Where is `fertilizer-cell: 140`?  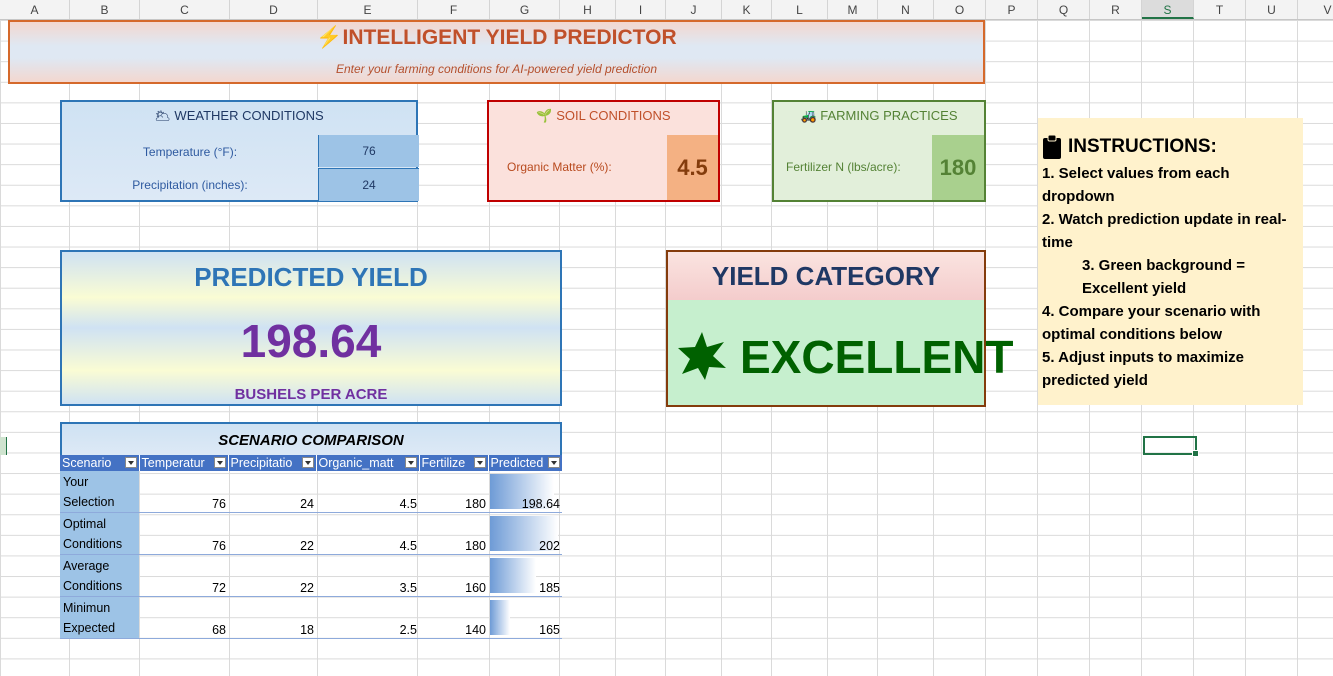
fertilizer-cell: 140 is located at coordinates (453, 617).